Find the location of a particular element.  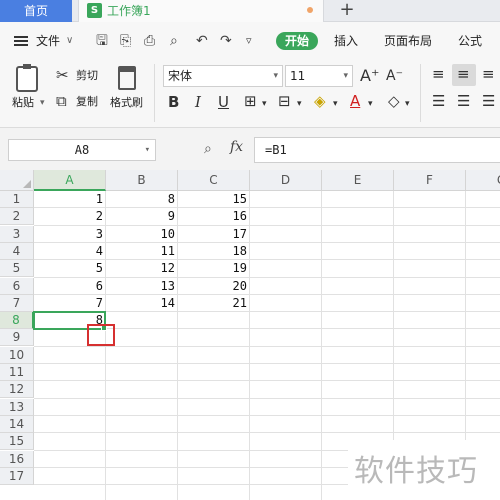

column-header-f: F is located at coordinates (430, 180).